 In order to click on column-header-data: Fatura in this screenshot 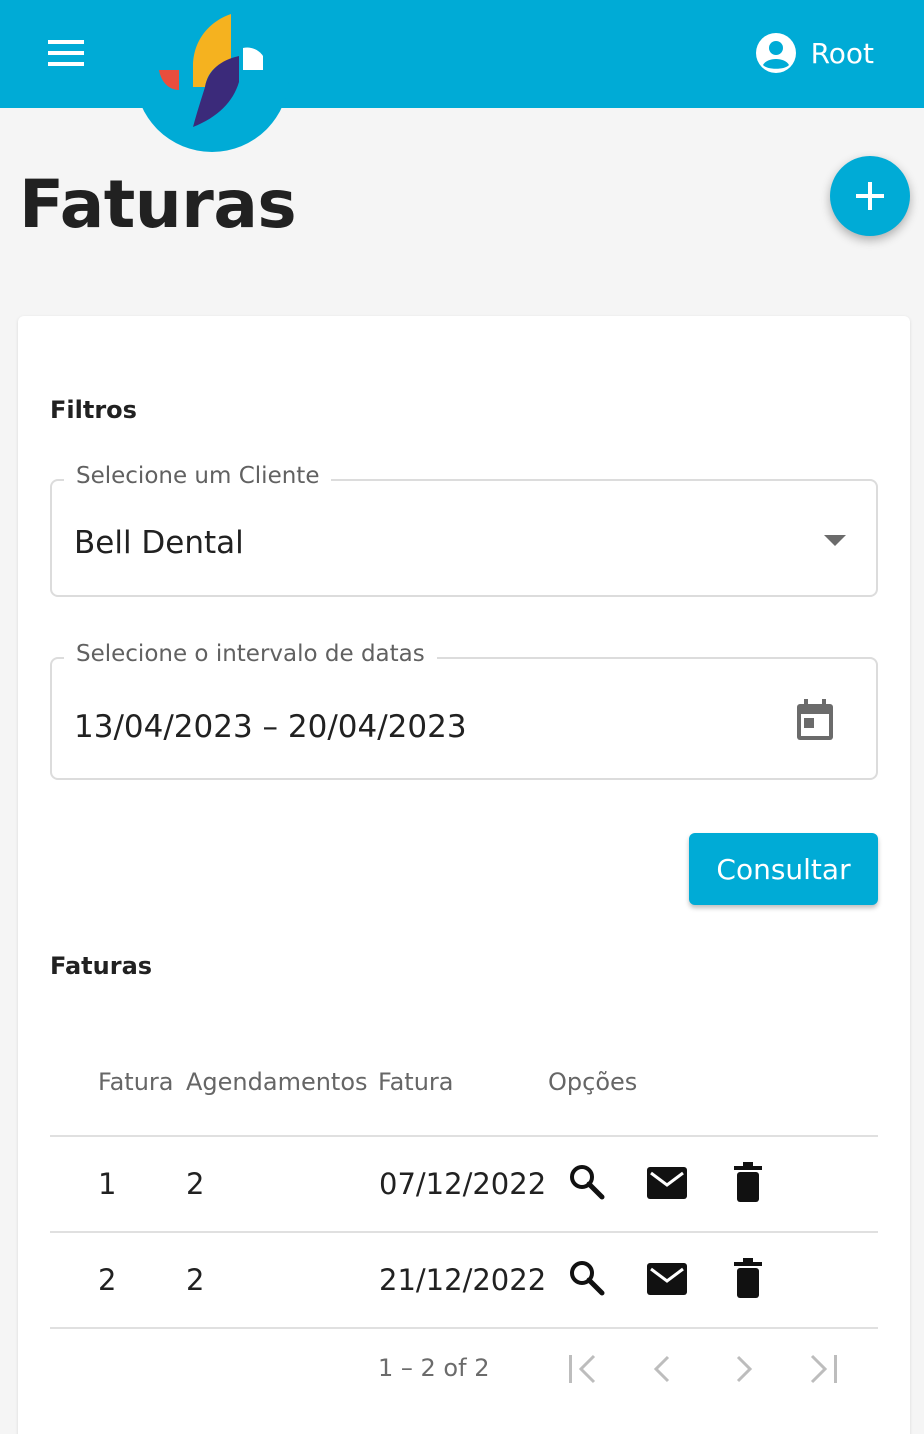, I will do `click(416, 1082)`.